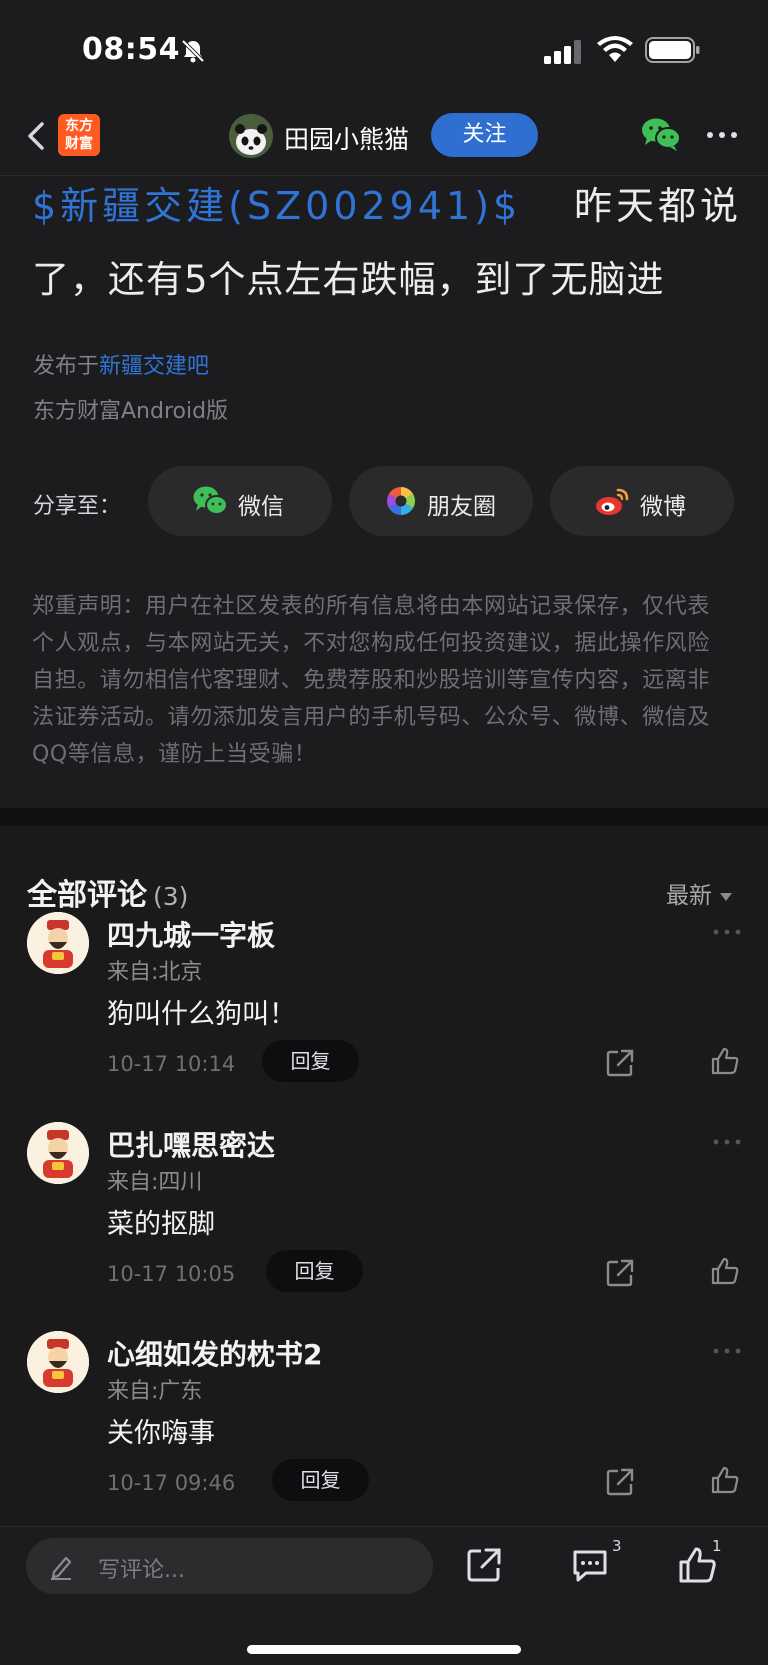  What do you see at coordinates (193, 51) in the screenshot?
I see `bell-slash-icon` at bounding box center [193, 51].